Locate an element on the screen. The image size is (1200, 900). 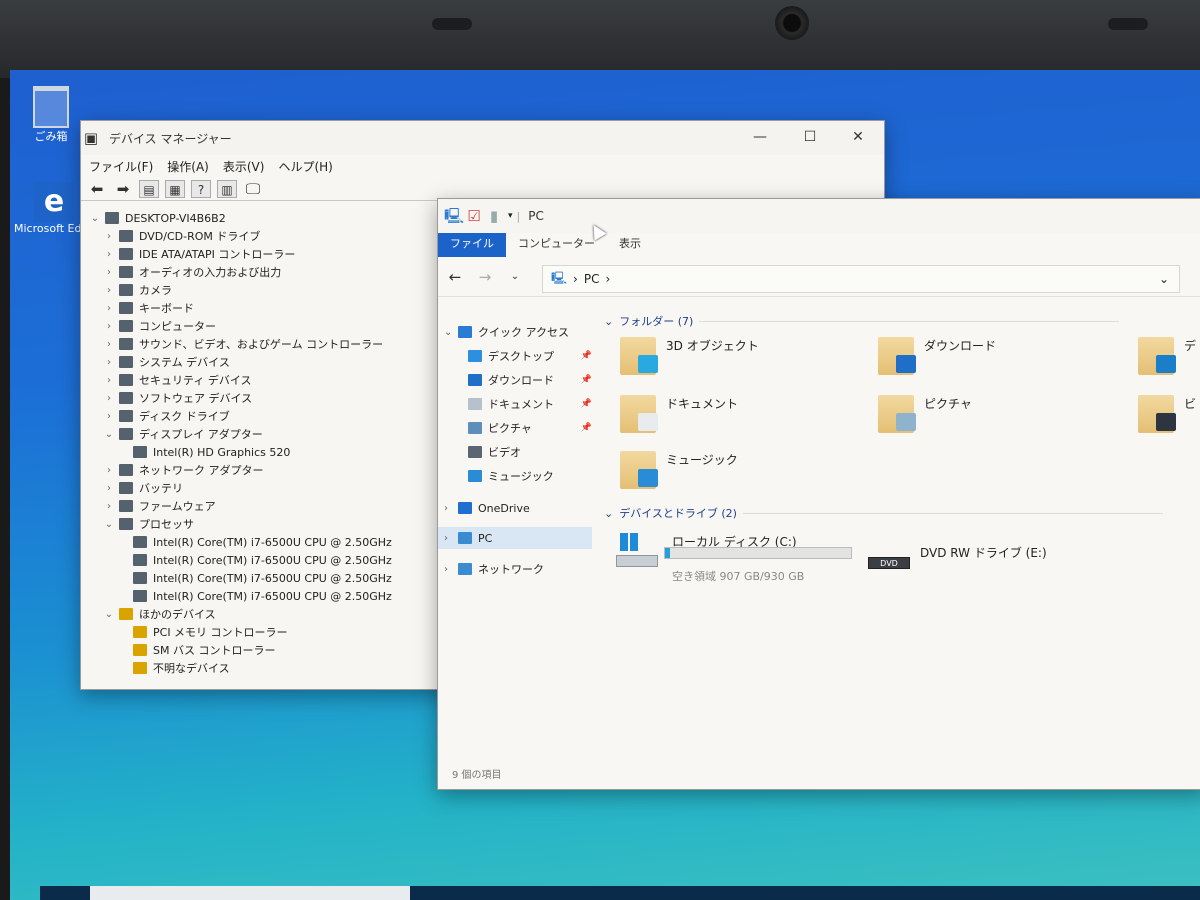
drive-tile-e: DVD DVD RW ドライブ (E:) is located at coordinates (957, 552).